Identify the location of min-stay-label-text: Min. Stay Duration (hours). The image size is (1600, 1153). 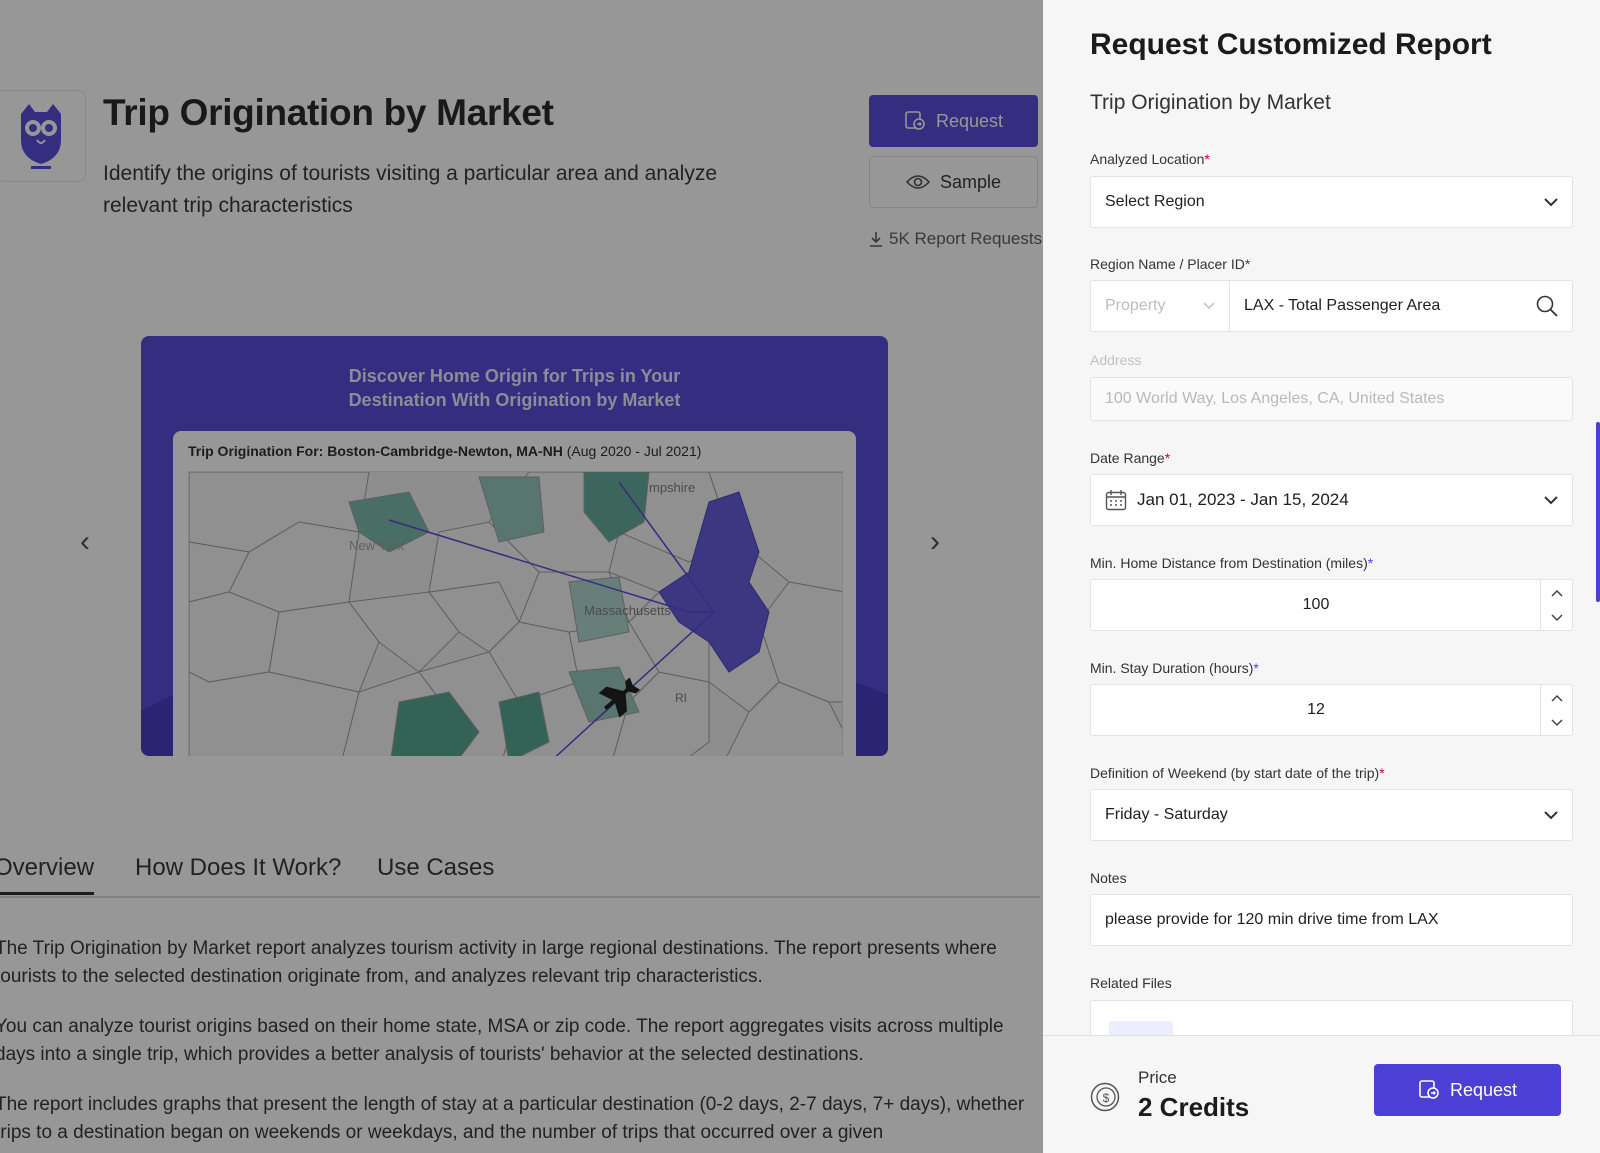
(1172, 668).